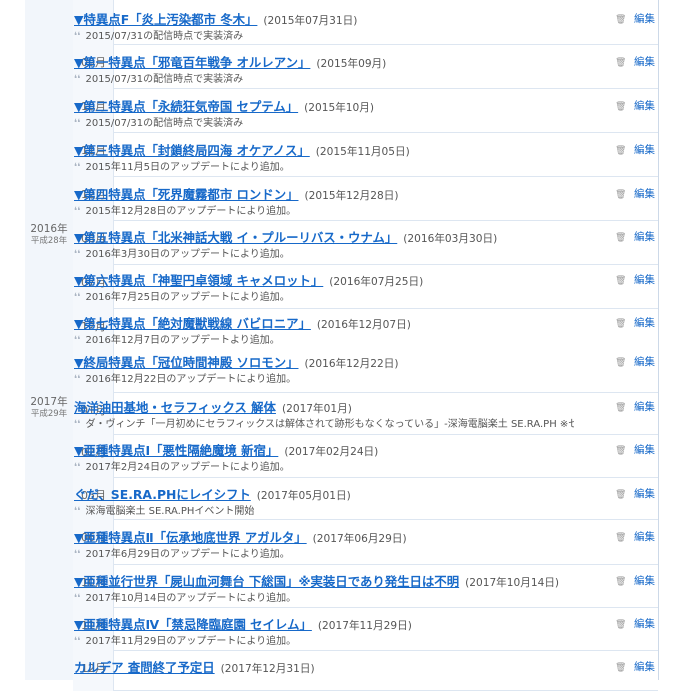  I want to click on entry-note: ❛❛ 2016年12月22日のアップデートにより追加。, so click(324, 380).